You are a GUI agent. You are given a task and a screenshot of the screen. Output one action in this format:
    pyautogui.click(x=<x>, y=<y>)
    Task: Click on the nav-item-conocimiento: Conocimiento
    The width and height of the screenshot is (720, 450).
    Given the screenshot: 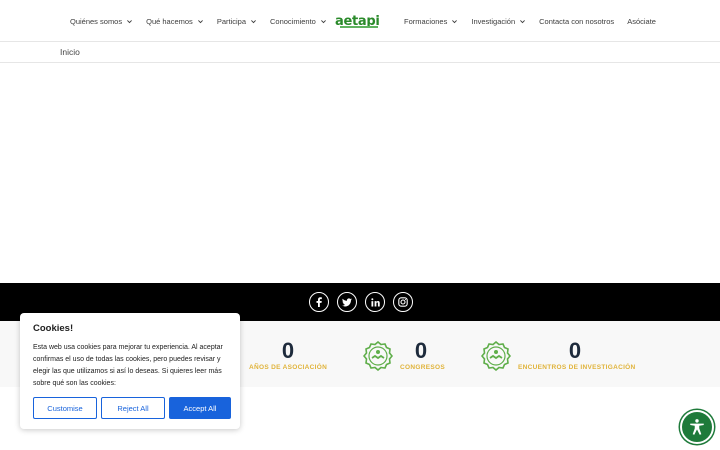 What is the action you would take?
    pyautogui.click(x=298, y=21)
    